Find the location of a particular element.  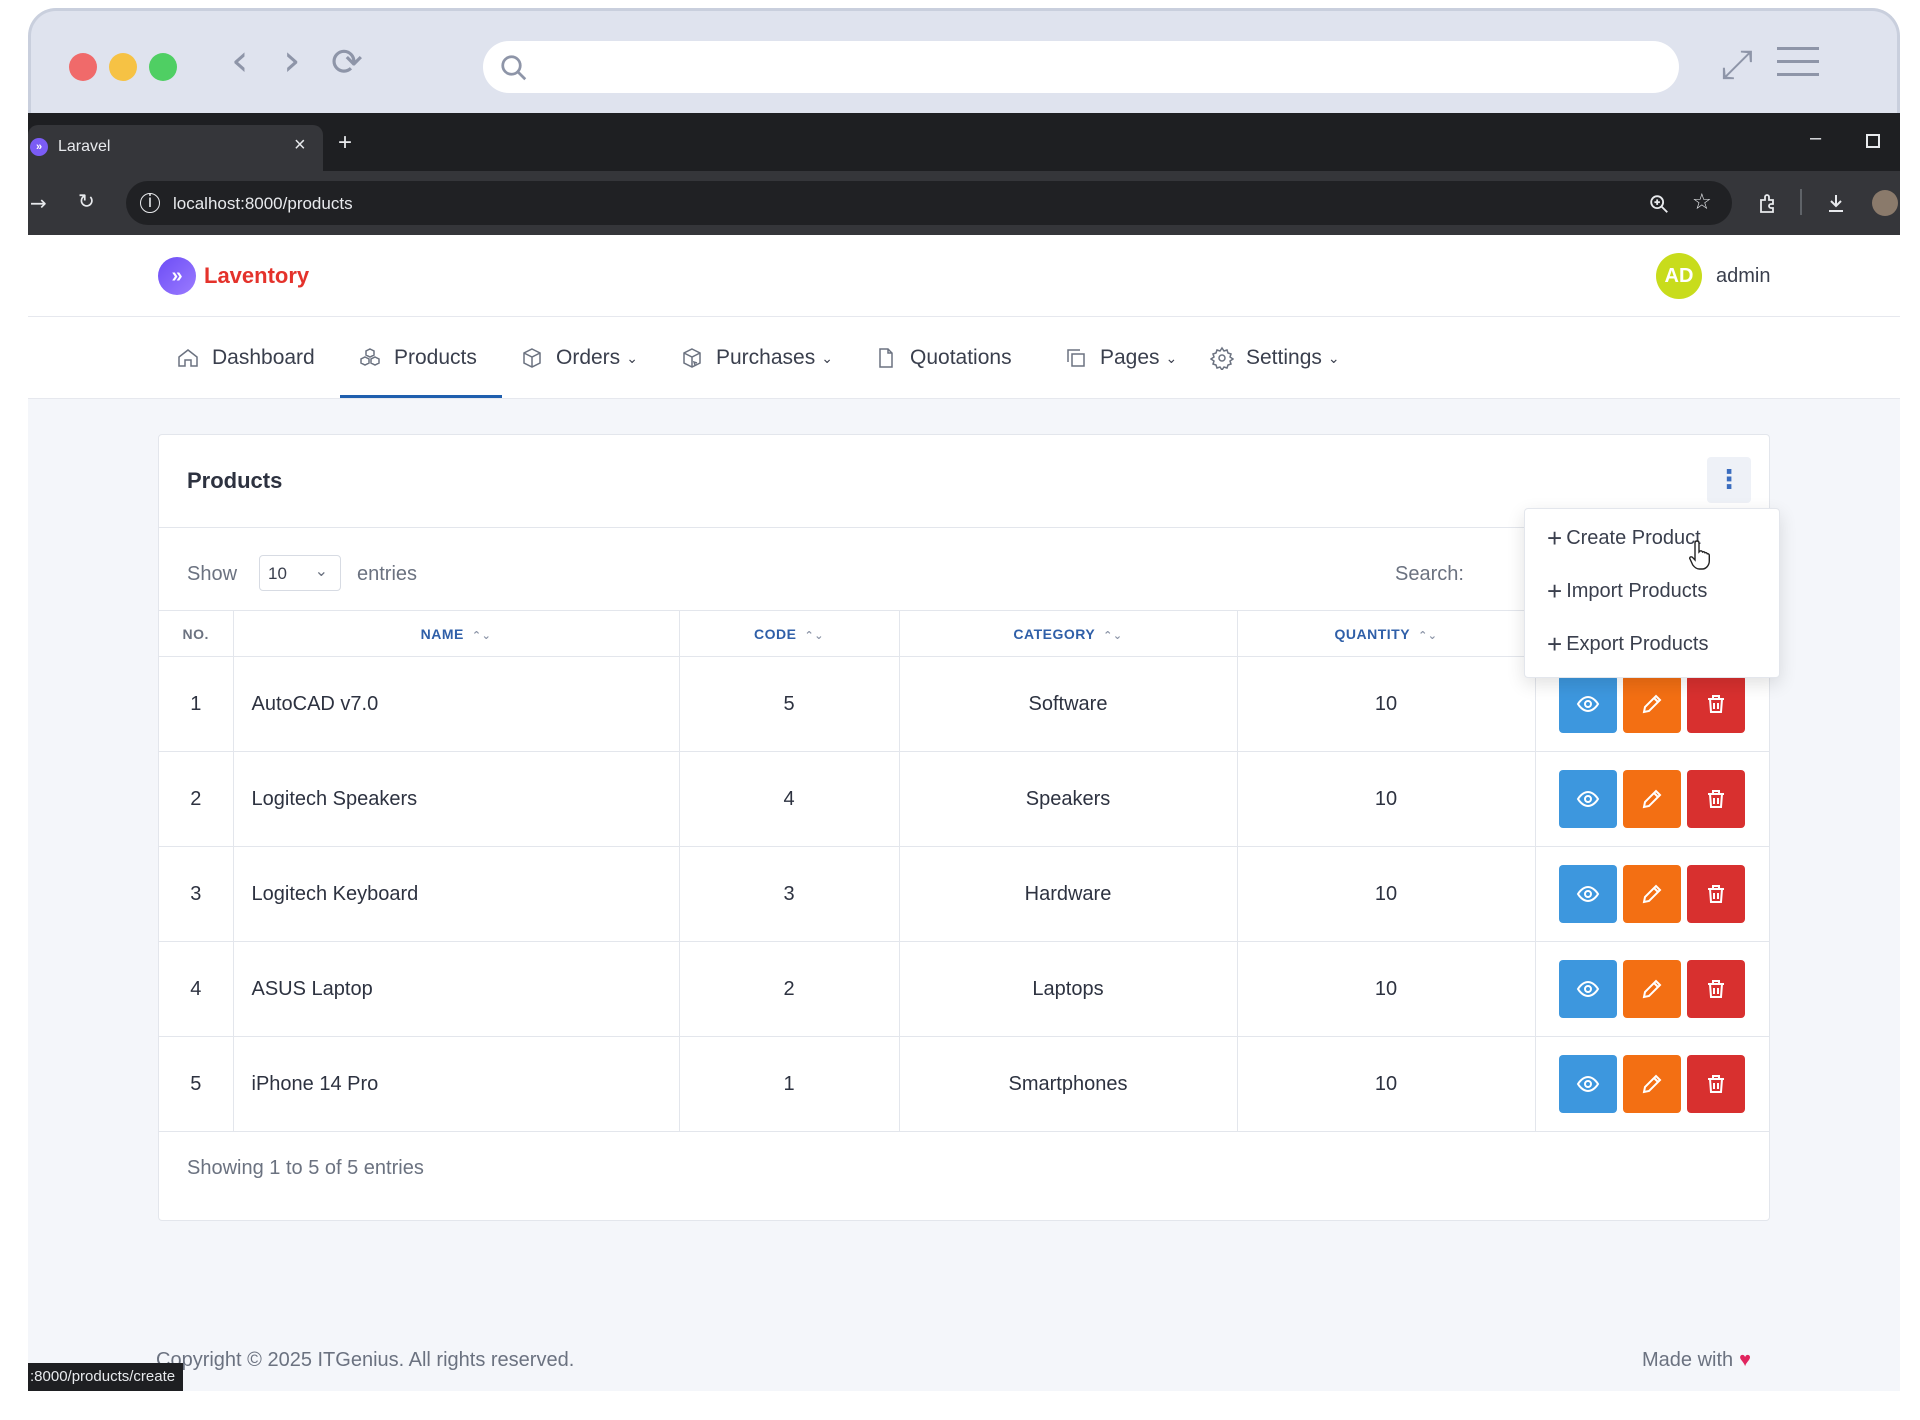

window-search-bar is located at coordinates (1081, 67).